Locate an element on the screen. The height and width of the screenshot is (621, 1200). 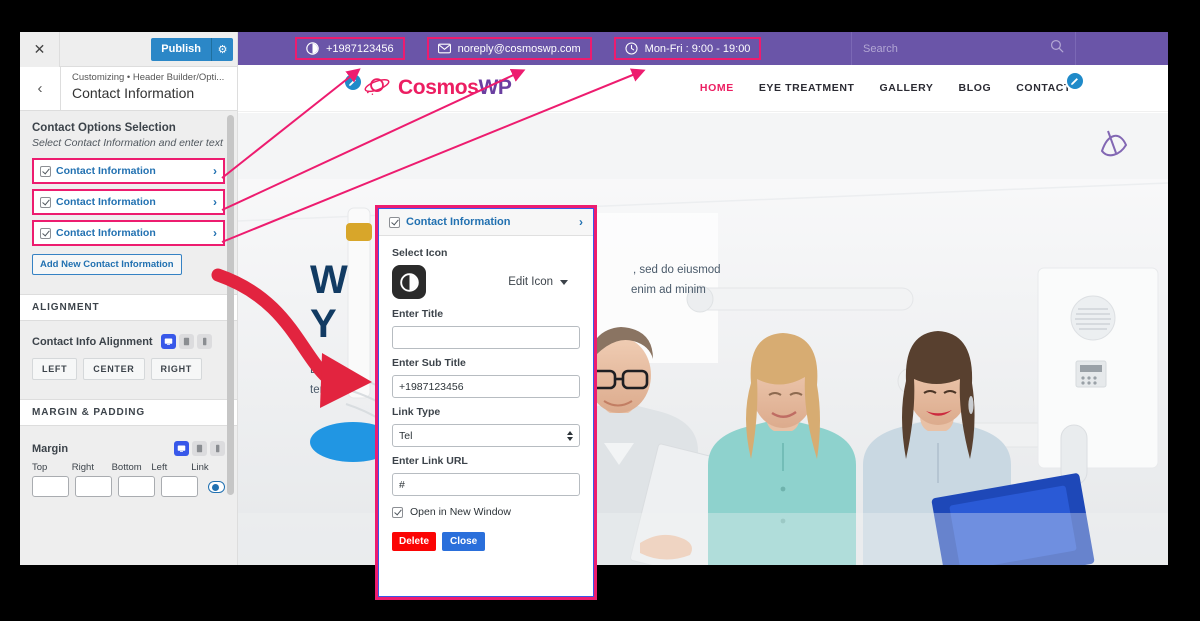
contact-item-highlight-3: Contact Information › is located at coordinates (128, 233).